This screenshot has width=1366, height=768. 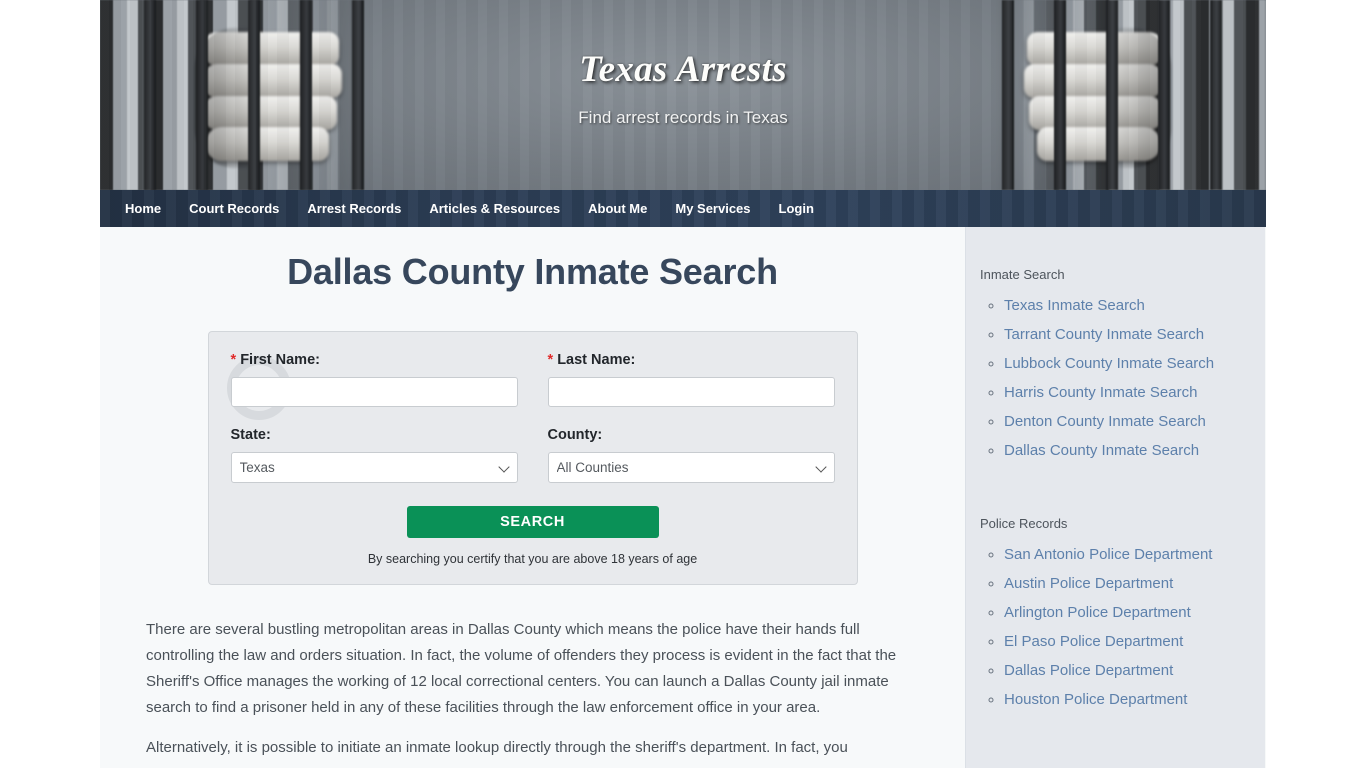 I want to click on page-title: Dallas County Inmate Search, so click(x=532, y=271).